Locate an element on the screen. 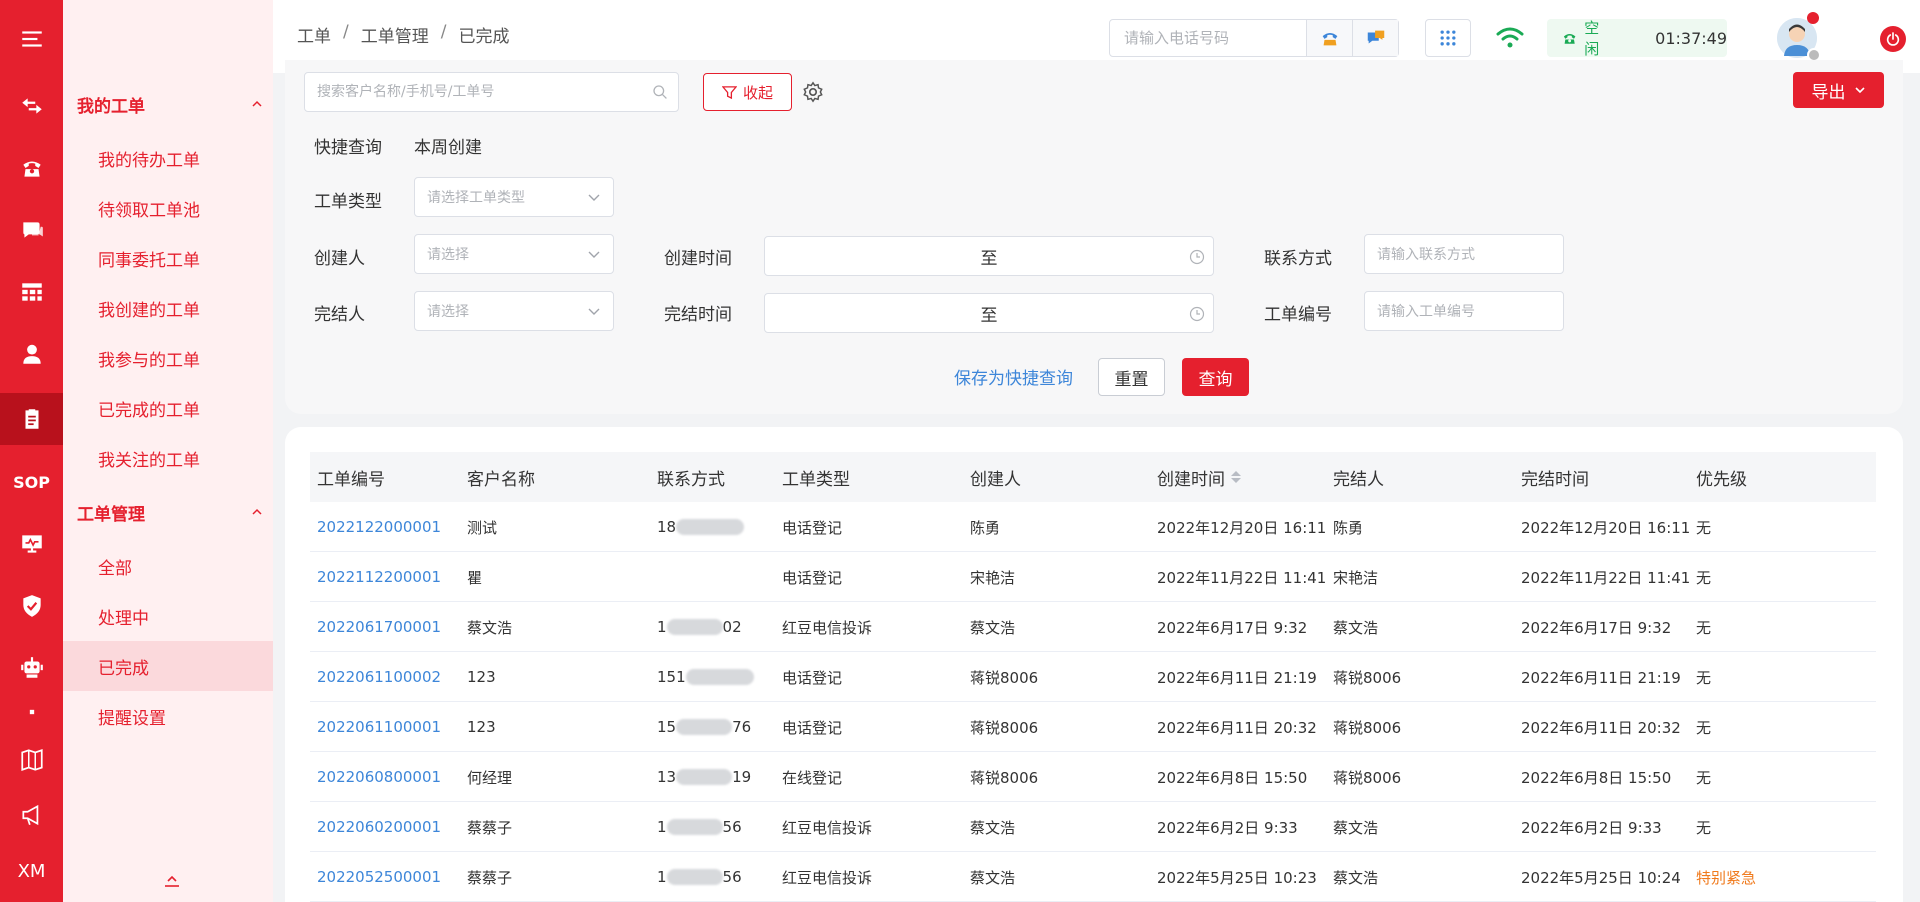  cell-order-id: 2022060200001 is located at coordinates (379, 827).